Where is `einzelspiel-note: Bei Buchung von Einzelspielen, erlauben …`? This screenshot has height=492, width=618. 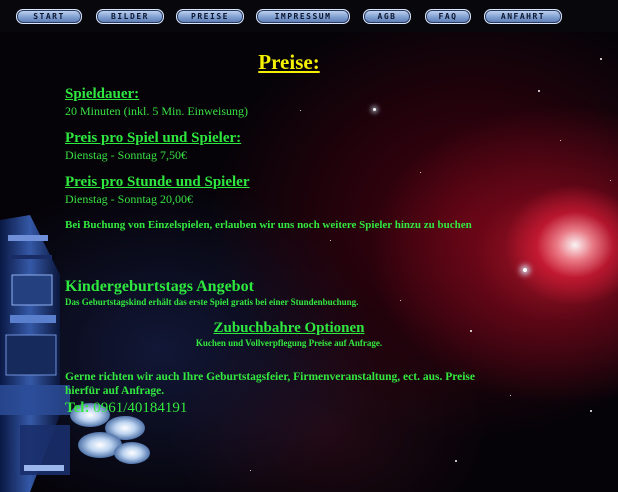 einzelspiel-note: Bei Buchung von Einzelspielen, erlauben … is located at coordinates (268, 225).